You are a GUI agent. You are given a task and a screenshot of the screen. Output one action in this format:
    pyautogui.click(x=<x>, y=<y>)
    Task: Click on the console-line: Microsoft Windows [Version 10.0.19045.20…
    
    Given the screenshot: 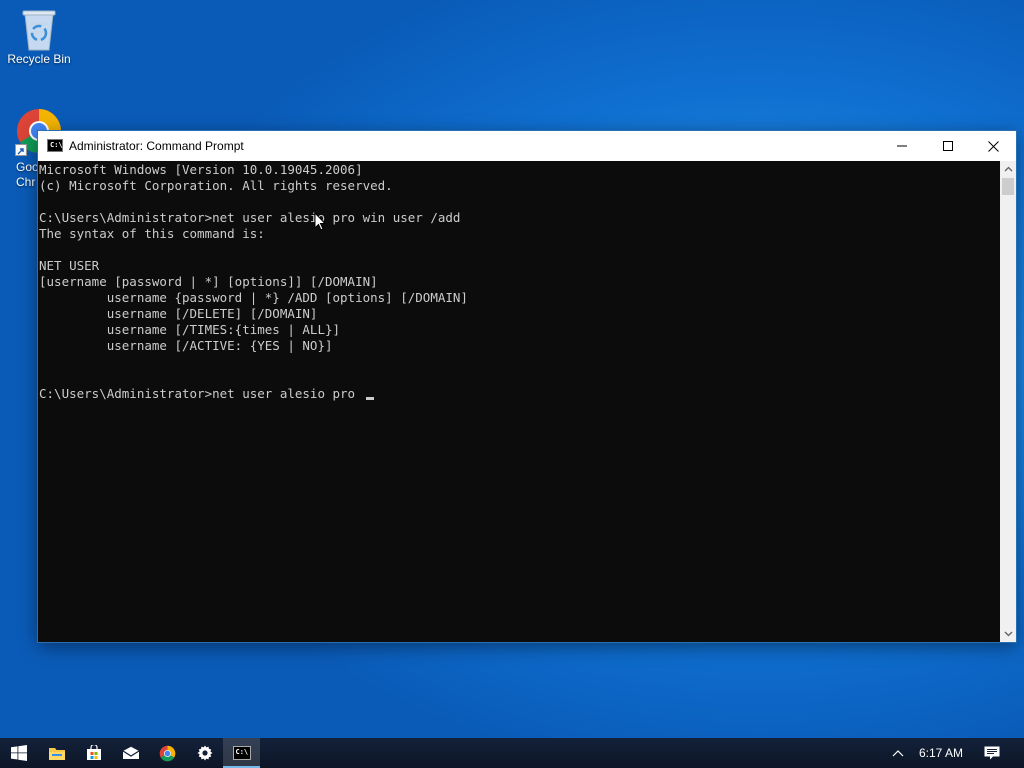 What is the action you would take?
    pyautogui.click(x=201, y=169)
    